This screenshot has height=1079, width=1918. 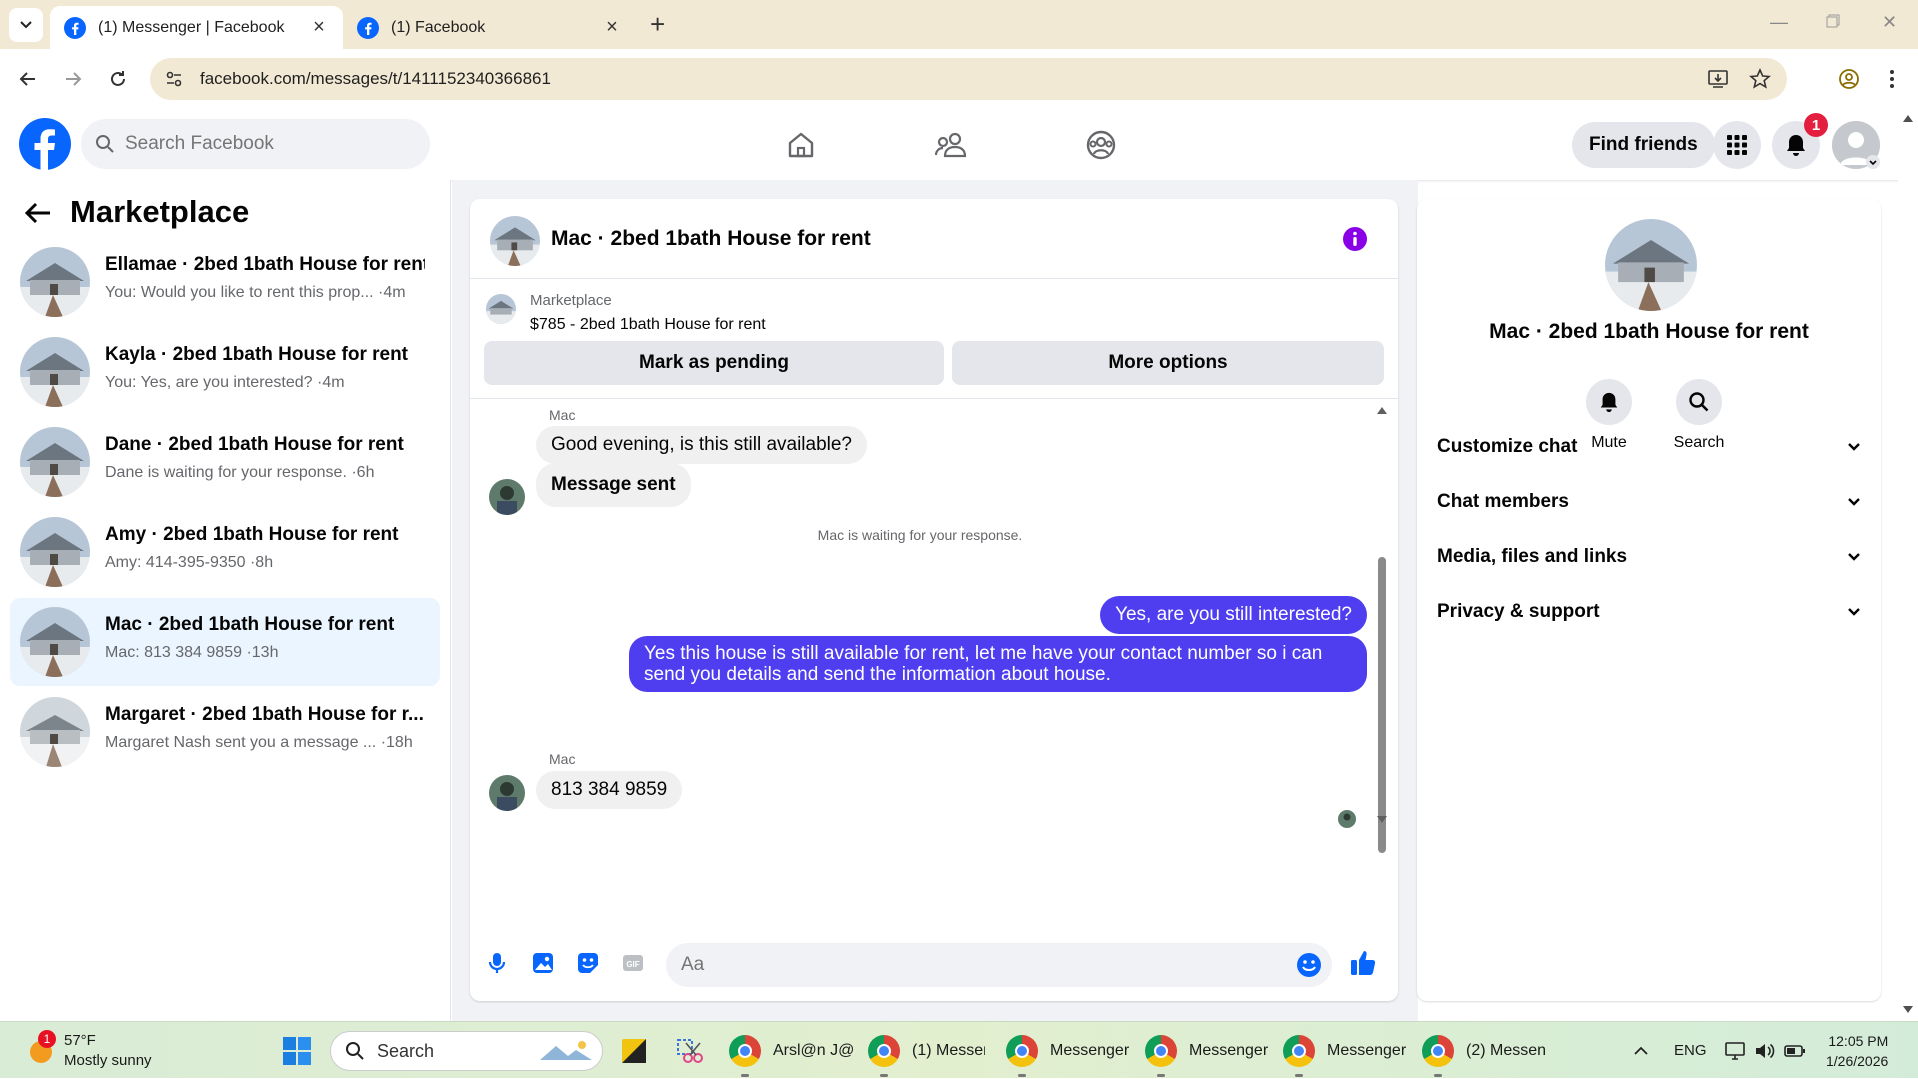 What do you see at coordinates (702, 445) in the screenshot?
I see `incoming-message: Good evening, is this still available?` at bounding box center [702, 445].